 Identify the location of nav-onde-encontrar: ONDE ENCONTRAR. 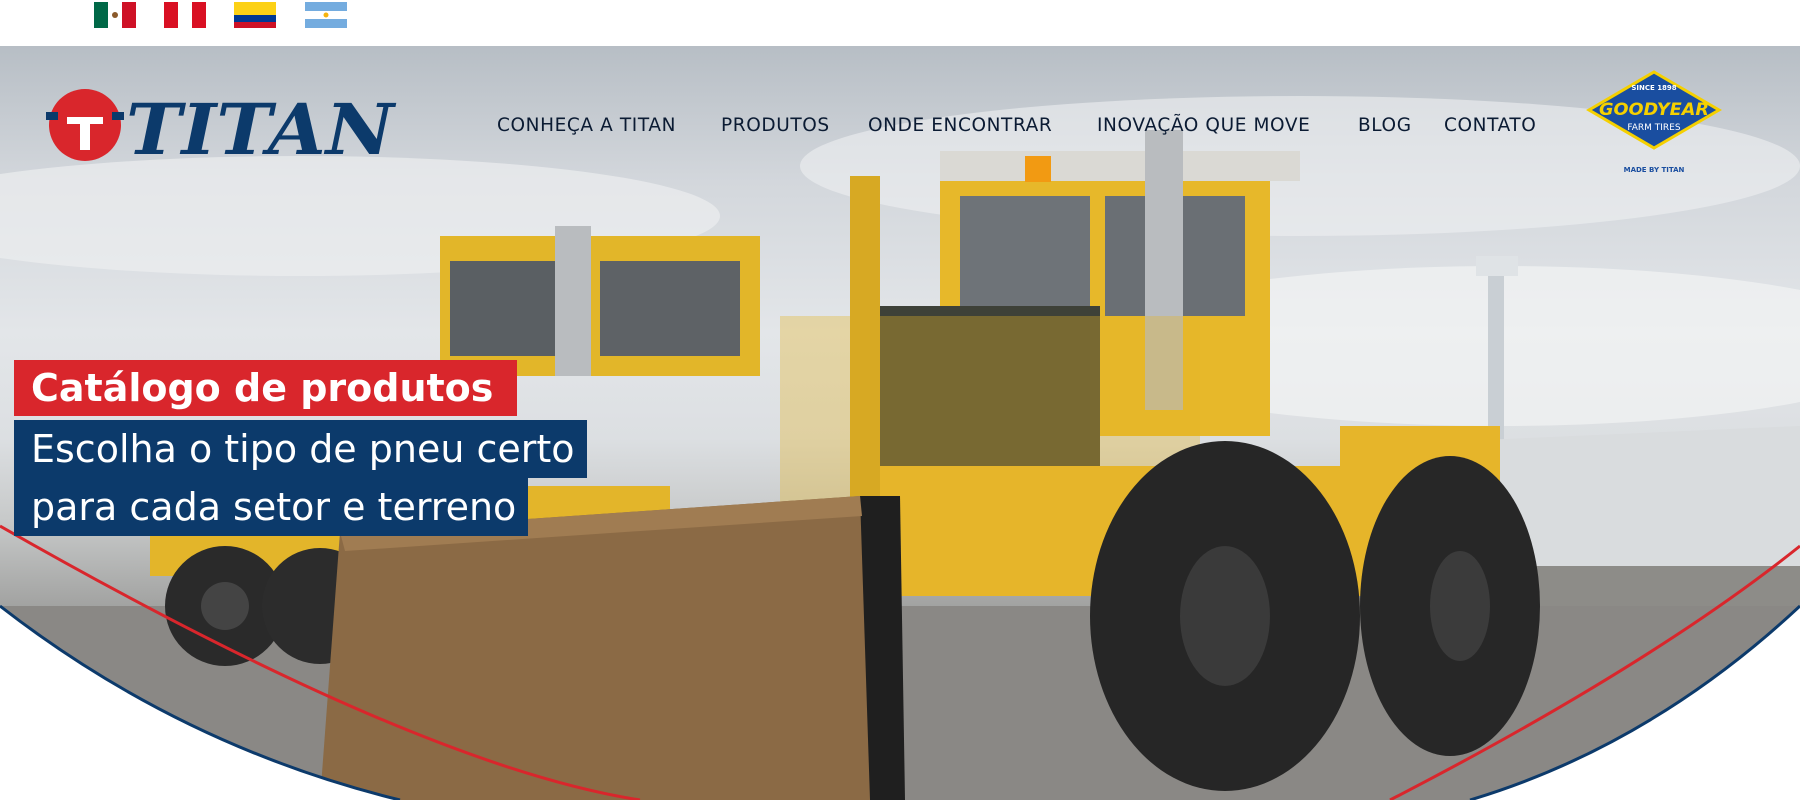
(960, 126).